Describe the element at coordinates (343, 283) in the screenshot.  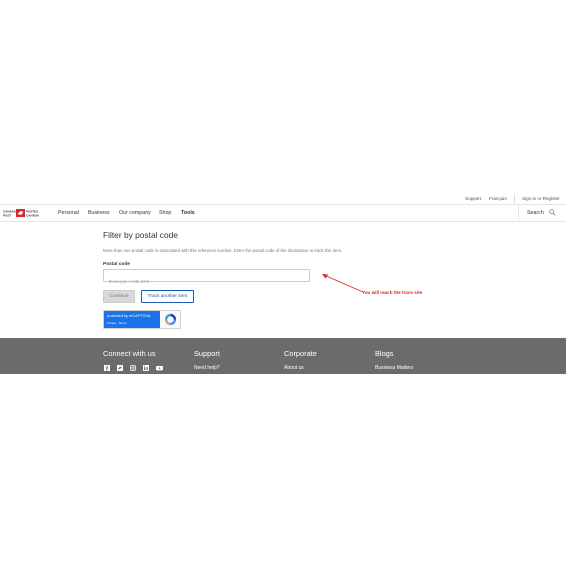
I see `annotation-arrow` at that location.